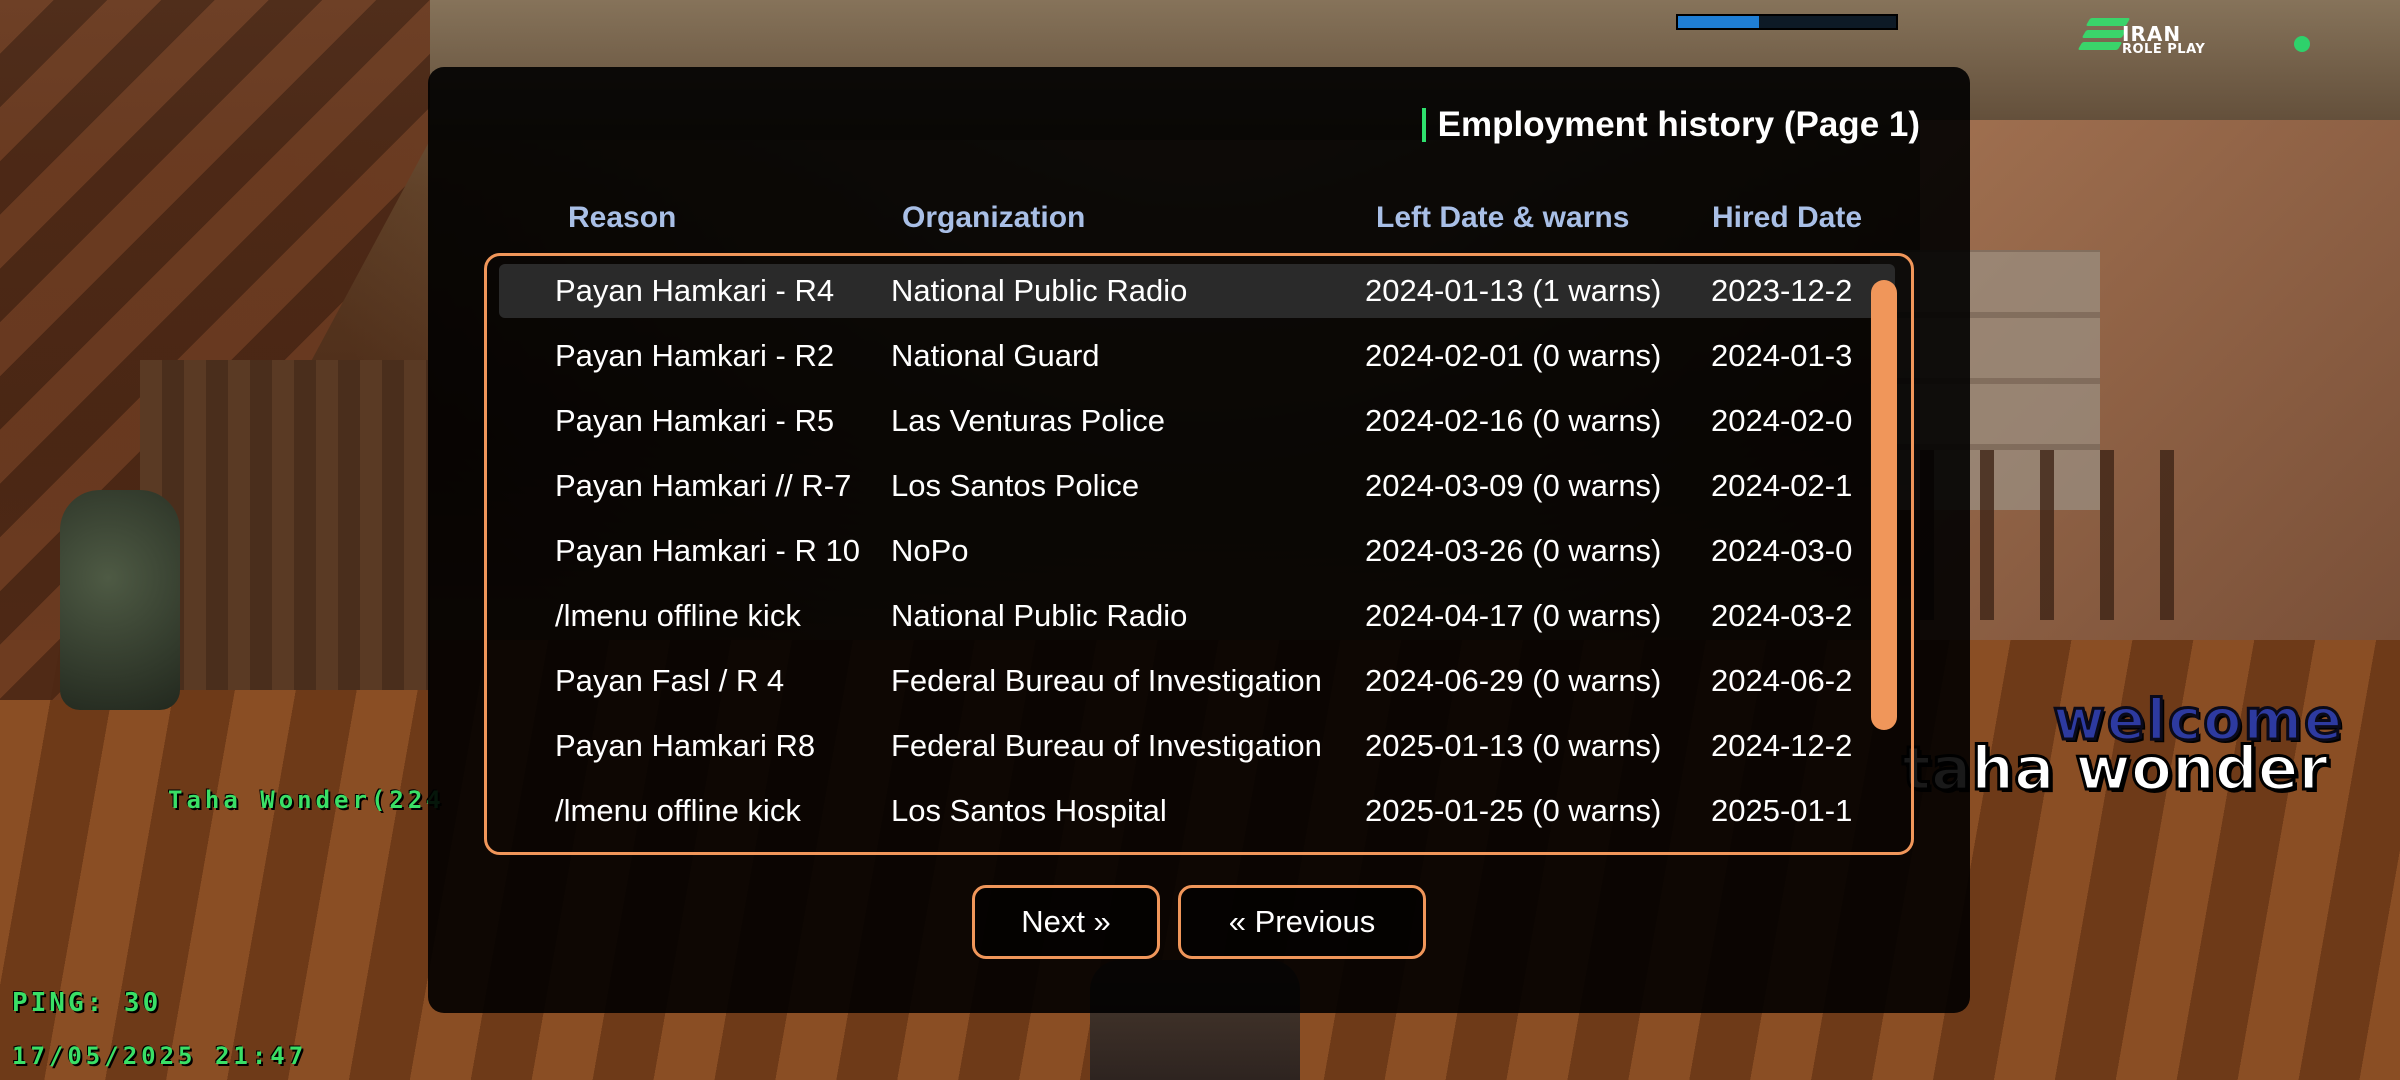  What do you see at coordinates (1513, 485) in the screenshot?
I see `row-left-date: 2024-03-09 (0 warns)` at bounding box center [1513, 485].